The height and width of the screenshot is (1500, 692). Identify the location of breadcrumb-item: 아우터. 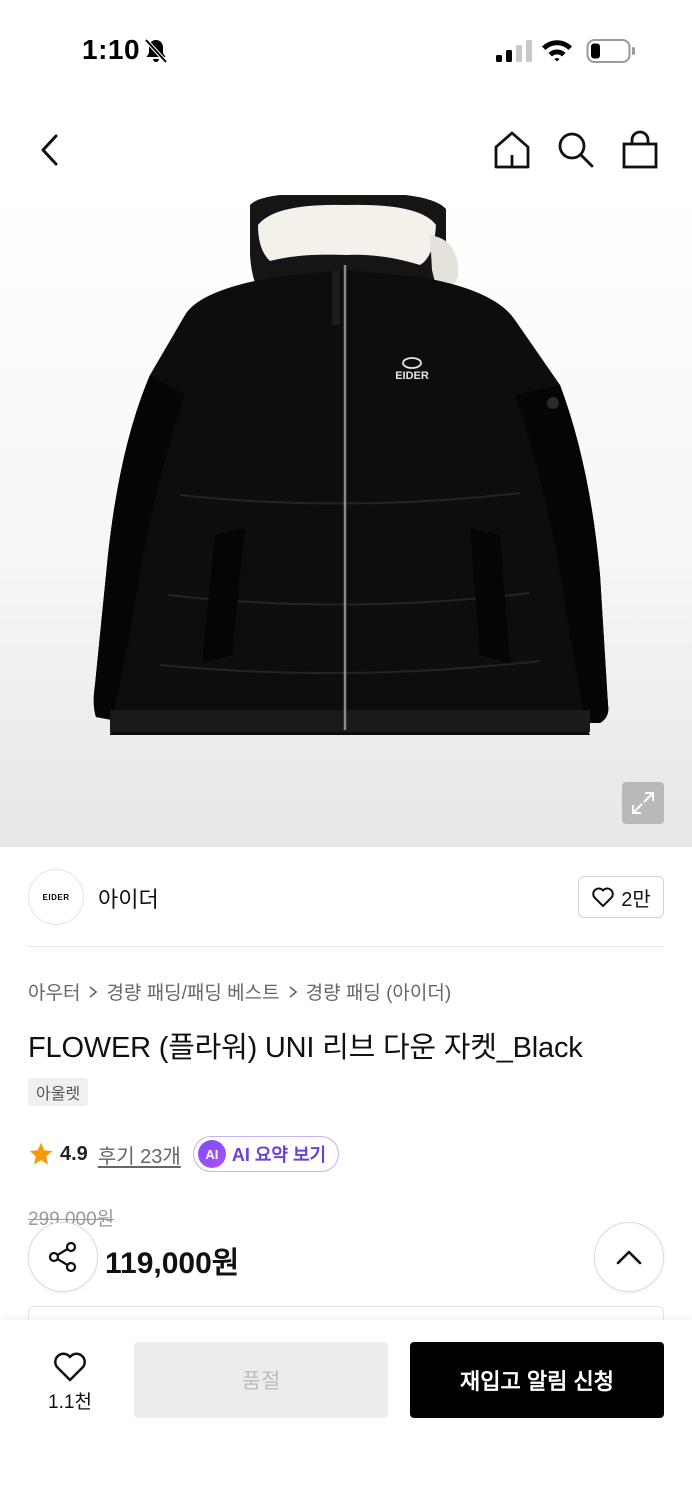
(54, 991).